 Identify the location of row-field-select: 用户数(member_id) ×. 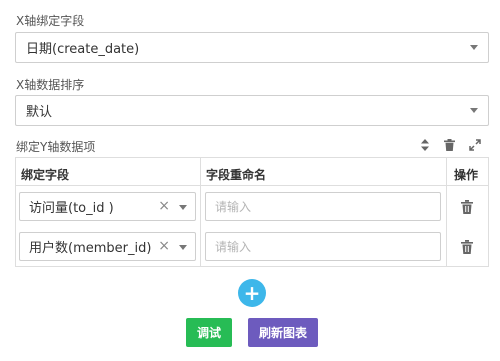
(107, 246).